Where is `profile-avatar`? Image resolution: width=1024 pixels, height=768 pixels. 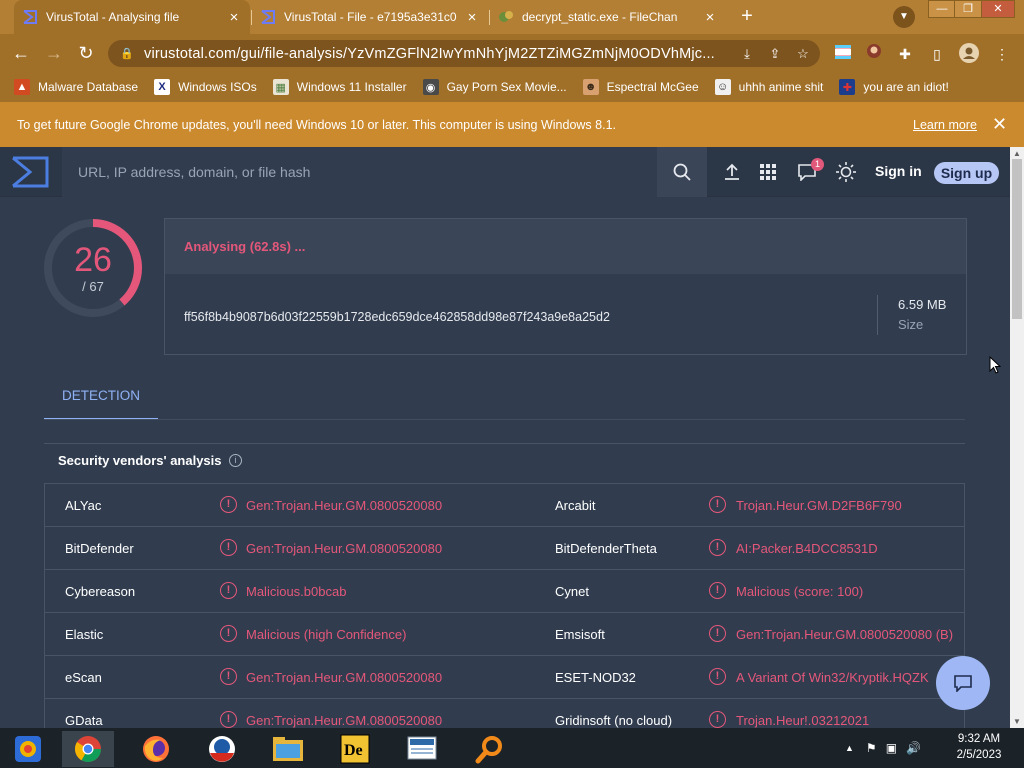
profile-avatar is located at coordinates (969, 54).